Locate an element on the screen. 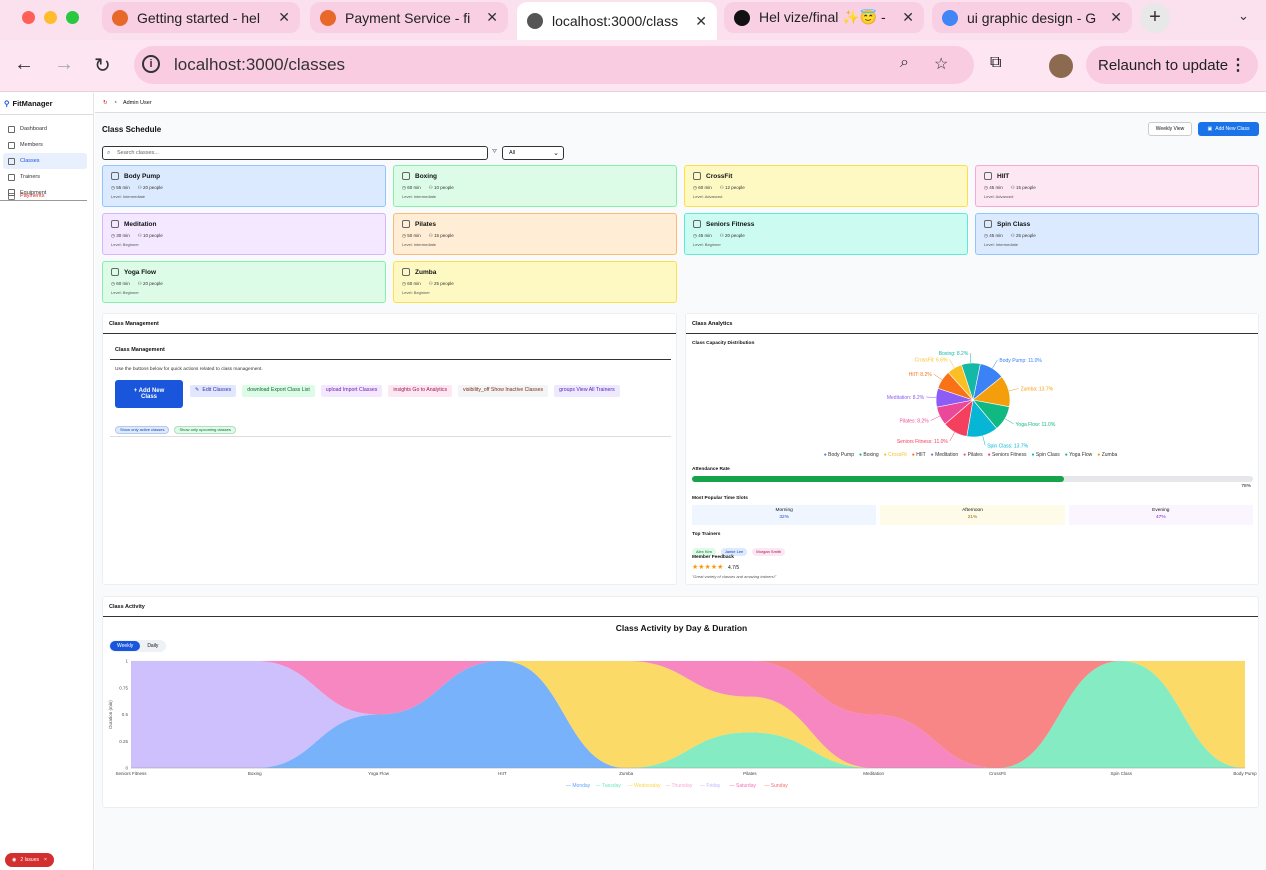 The image size is (1266, 870). legend-item: ● Zumba is located at coordinates (1107, 455).